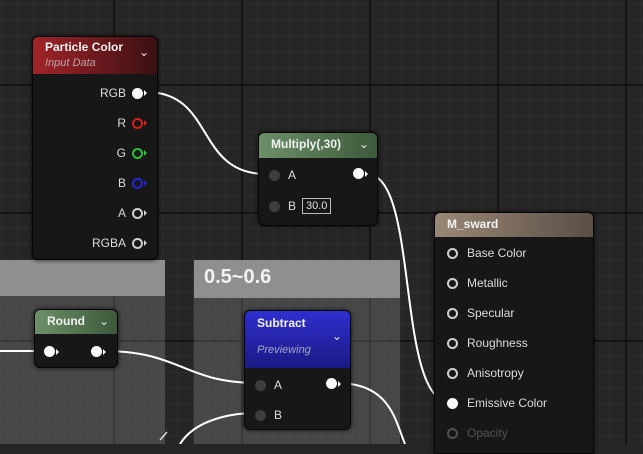  I want to click on pin-label-opacity: Opacity, so click(487, 433).